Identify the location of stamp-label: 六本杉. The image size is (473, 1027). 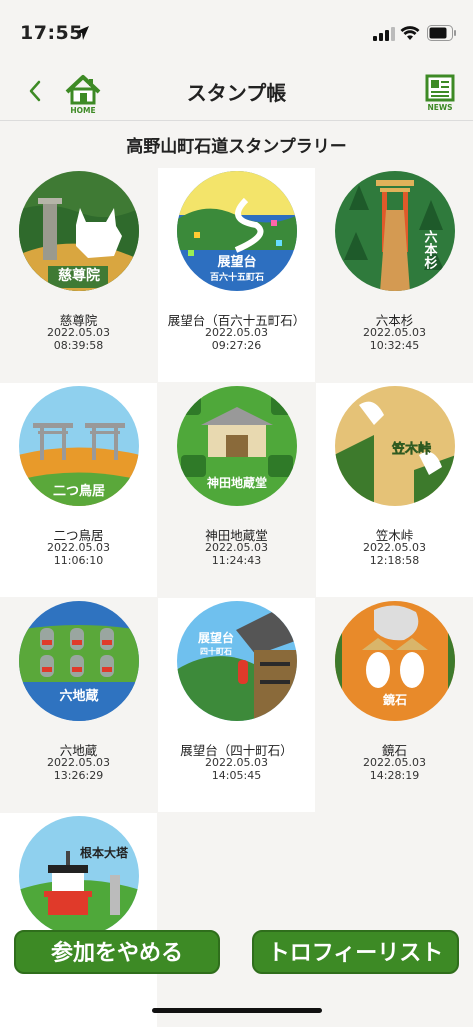
(430, 249).